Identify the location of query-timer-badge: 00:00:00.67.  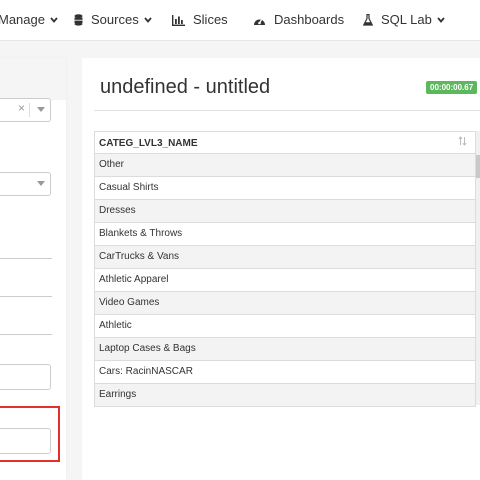
(452, 87).